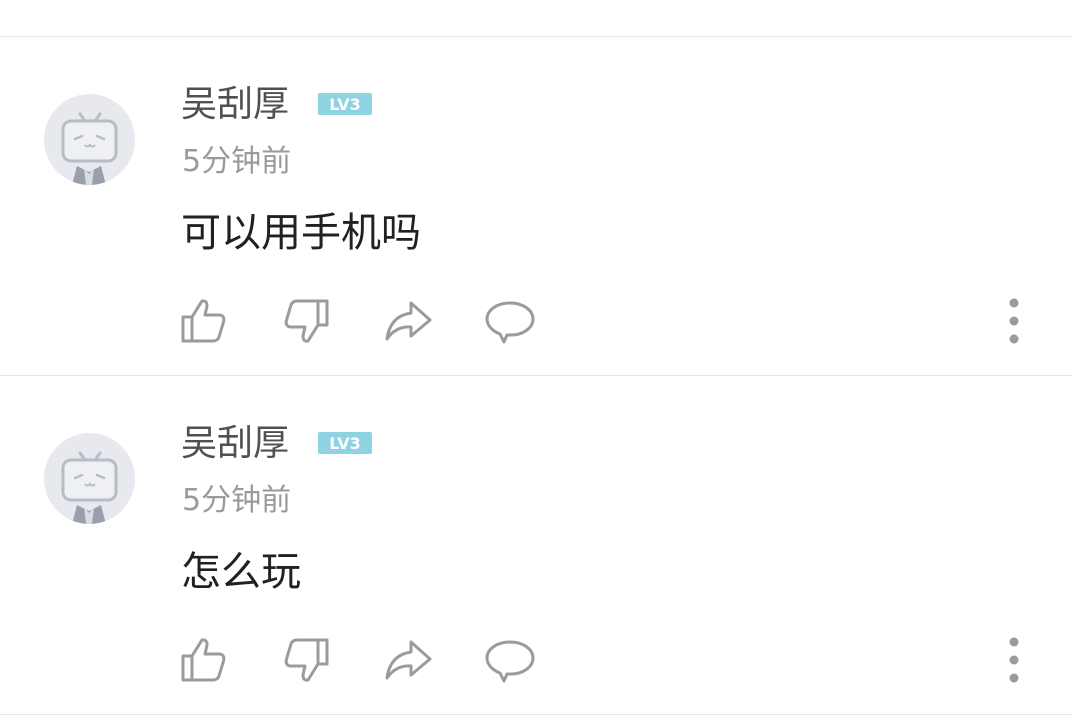 The height and width of the screenshot is (721, 1073). I want to click on comment-text: 可以用手机吗, so click(301, 233).